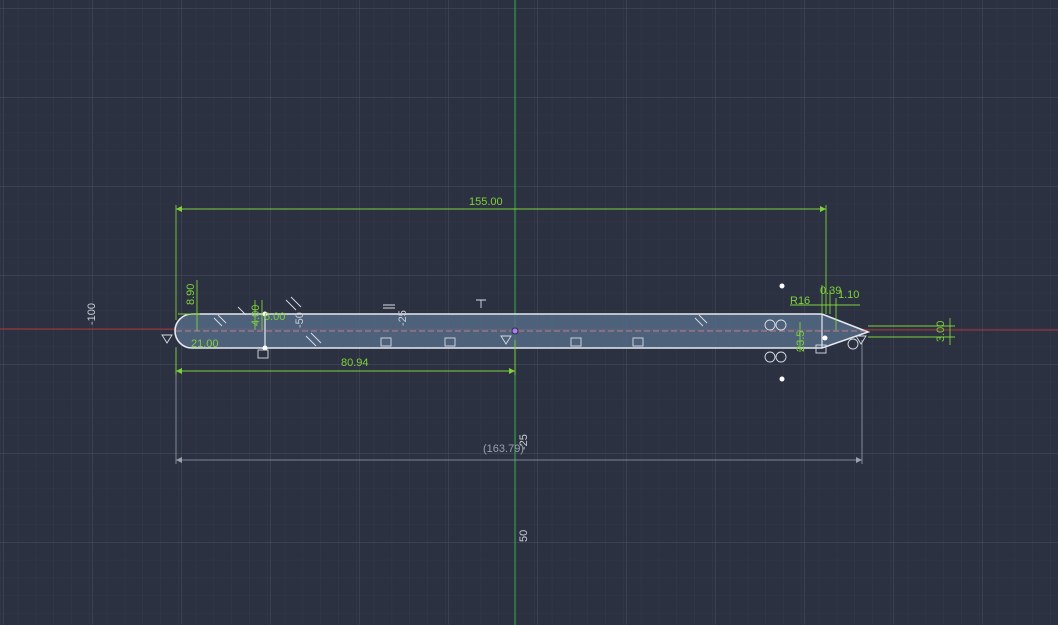 The height and width of the screenshot is (625, 1058). What do you see at coordinates (515, 331) in the screenshot?
I see `origin-point` at bounding box center [515, 331].